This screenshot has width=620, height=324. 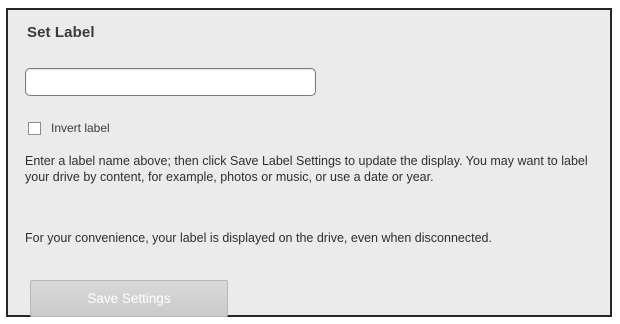 What do you see at coordinates (80, 128) in the screenshot?
I see `invert-label-text: Invert label` at bounding box center [80, 128].